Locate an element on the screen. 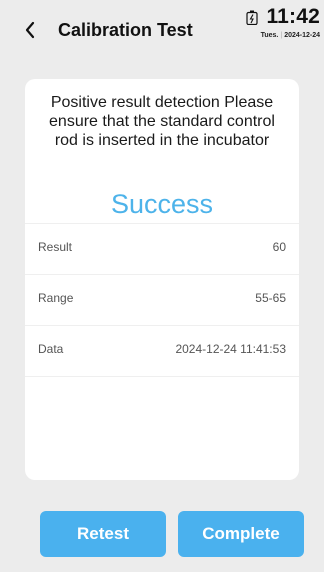 The image size is (324, 572). clock-time: 11:42 is located at coordinates (293, 16).